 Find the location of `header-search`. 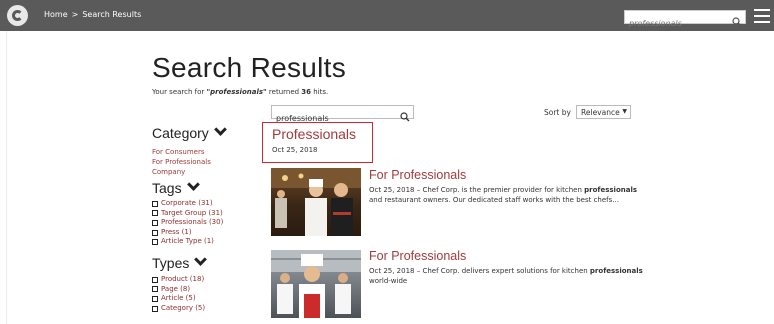

header-search is located at coordinates (685, 20).